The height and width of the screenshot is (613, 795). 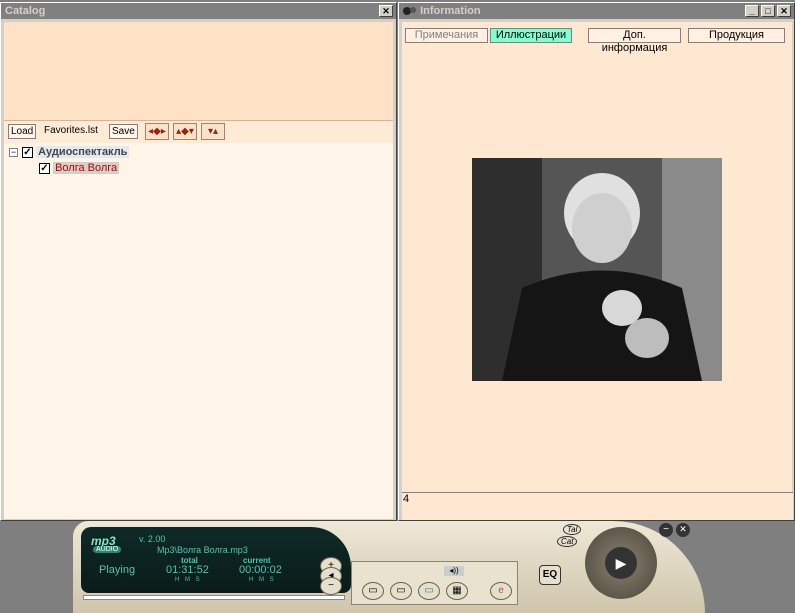 I want to click on status-field: 4, so click(x=597, y=506).